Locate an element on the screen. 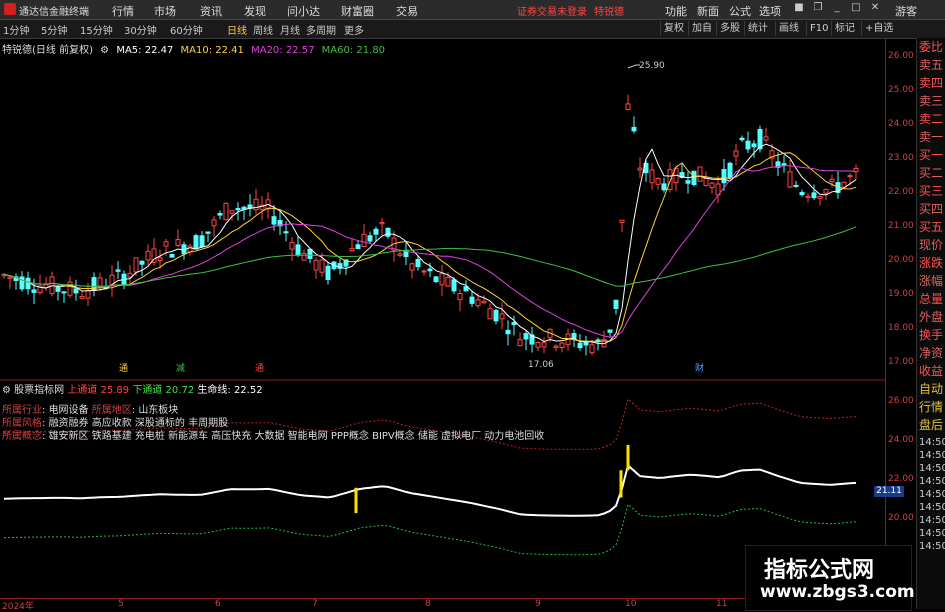  indicator-name: 股票指标网 is located at coordinates (39, 390).